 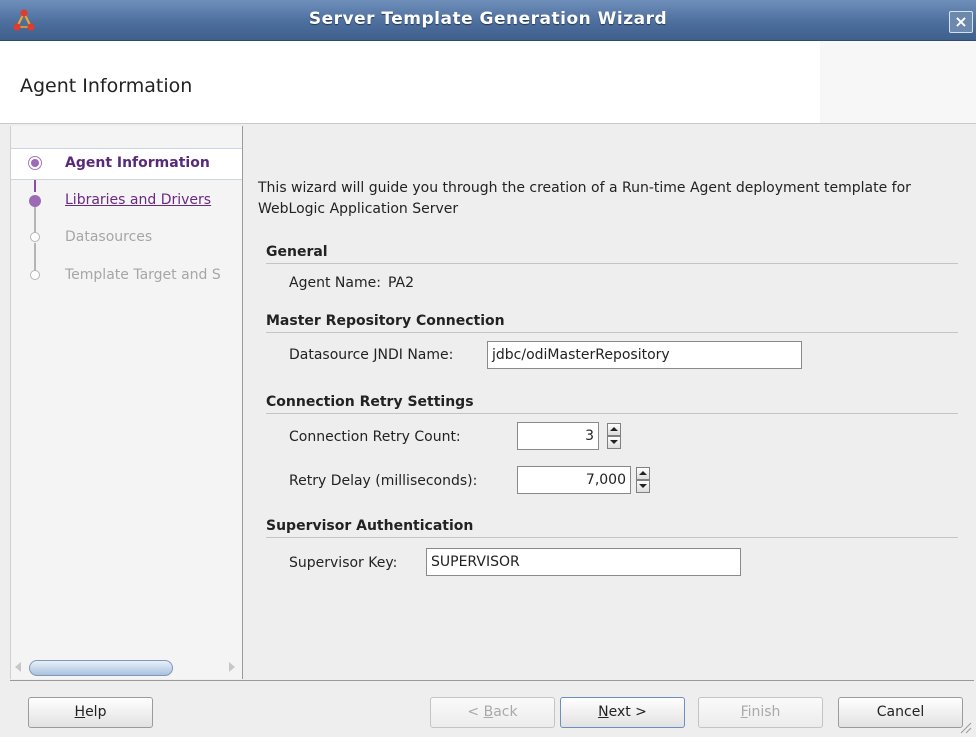 What do you see at coordinates (475, 712) in the screenshot?
I see `back-prefix: <` at bounding box center [475, 712].